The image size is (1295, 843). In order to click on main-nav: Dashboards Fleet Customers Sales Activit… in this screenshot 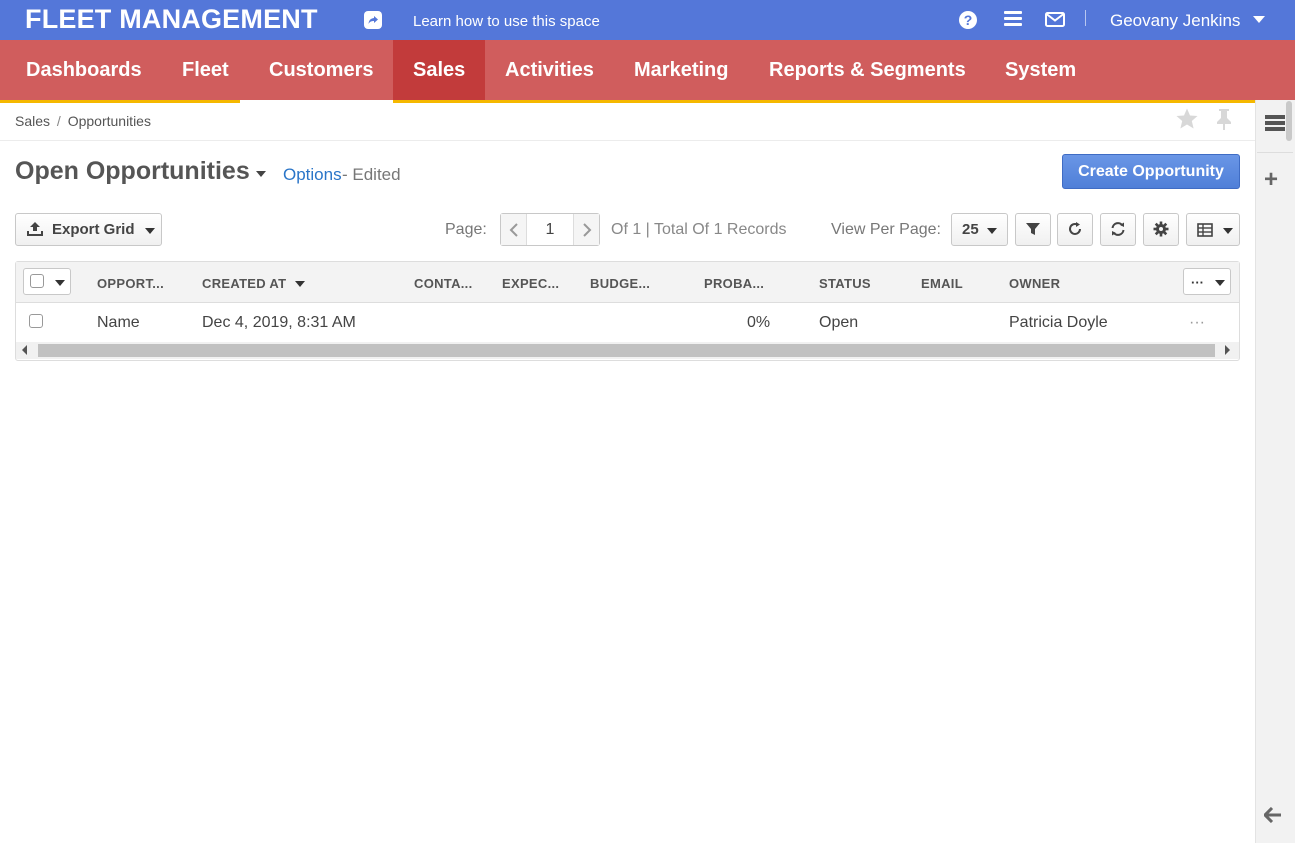, I will do `click(647, 70)`.